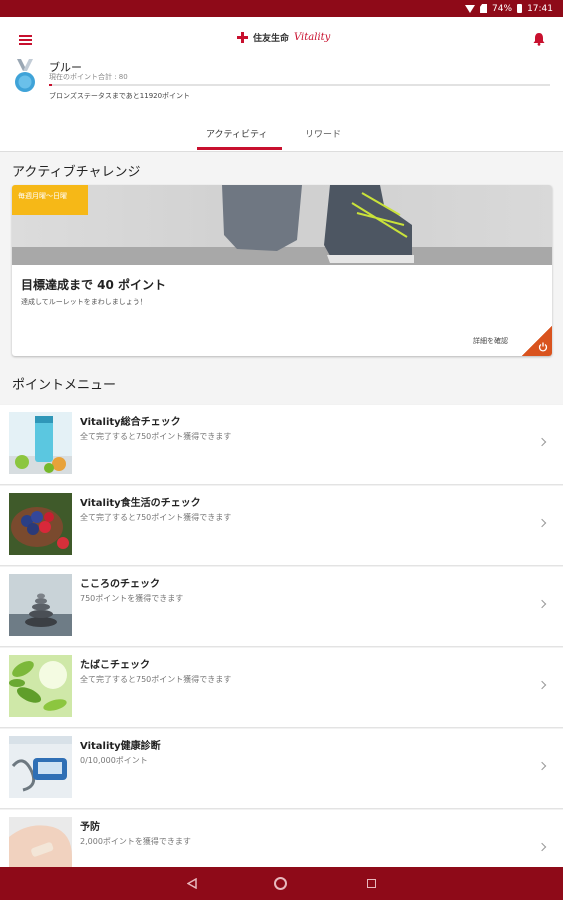  Describe the element at coordinates (299, 85) in the screenshot. I see `status-progress-bar` at that location.